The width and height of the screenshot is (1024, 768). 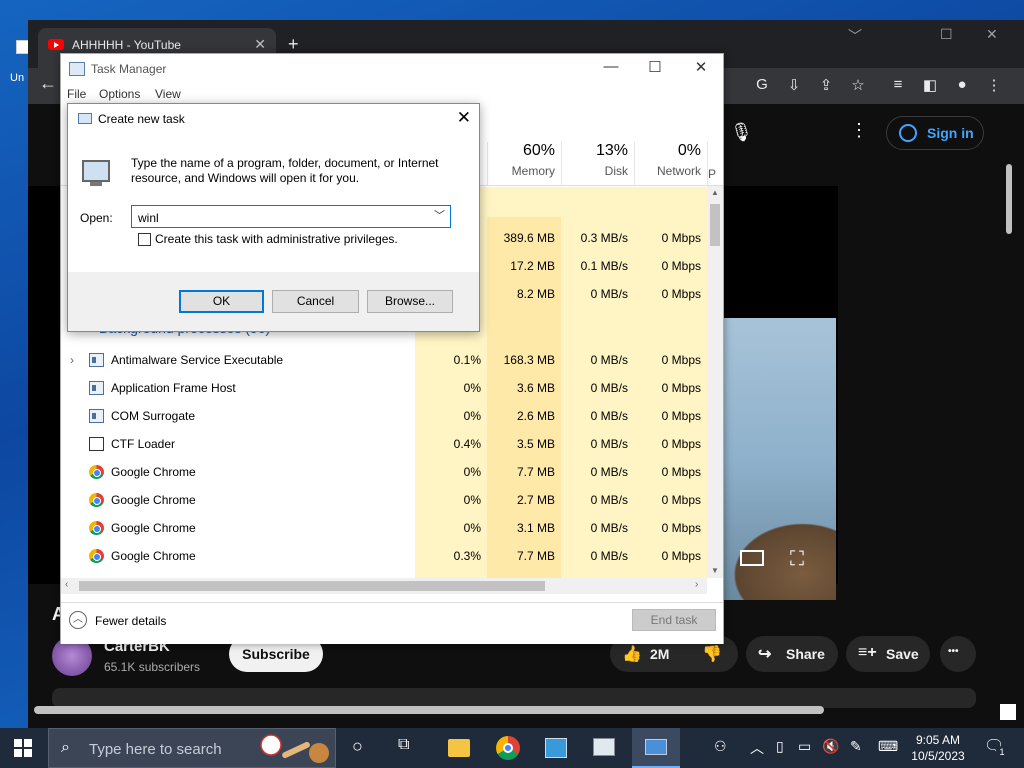 I want to click on column-network: 0% Network, so click(x=670, y=164).